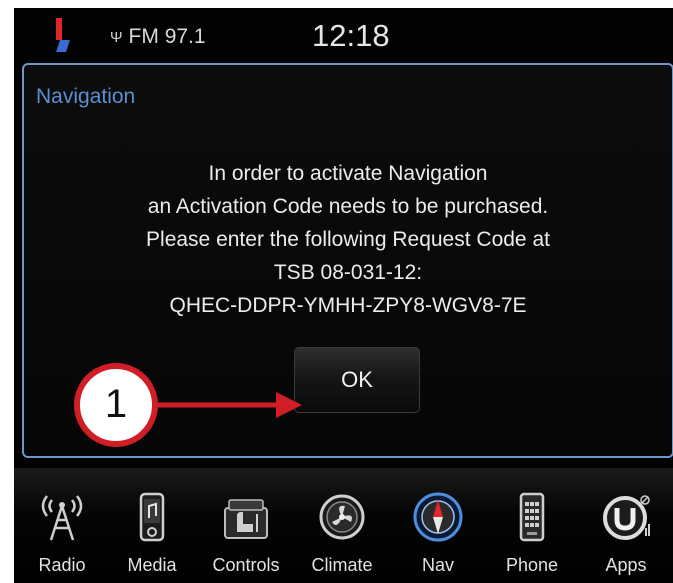 This screenshot has width=673, height=583. Describe the element at coordinates (116, 405) in the screenshot. I see `annotation-callout: 1` at that location.